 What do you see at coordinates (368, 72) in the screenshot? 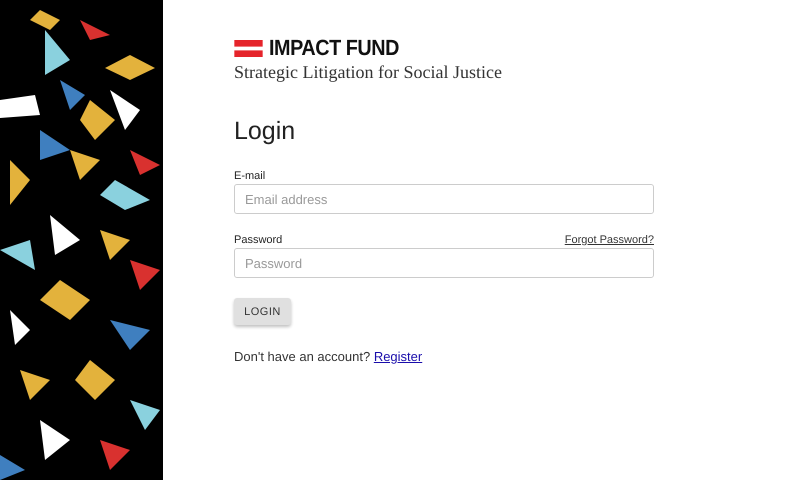
I see `logo-tagline: Strategic Litigation for Social Justice` at bounding box center [368, 72].